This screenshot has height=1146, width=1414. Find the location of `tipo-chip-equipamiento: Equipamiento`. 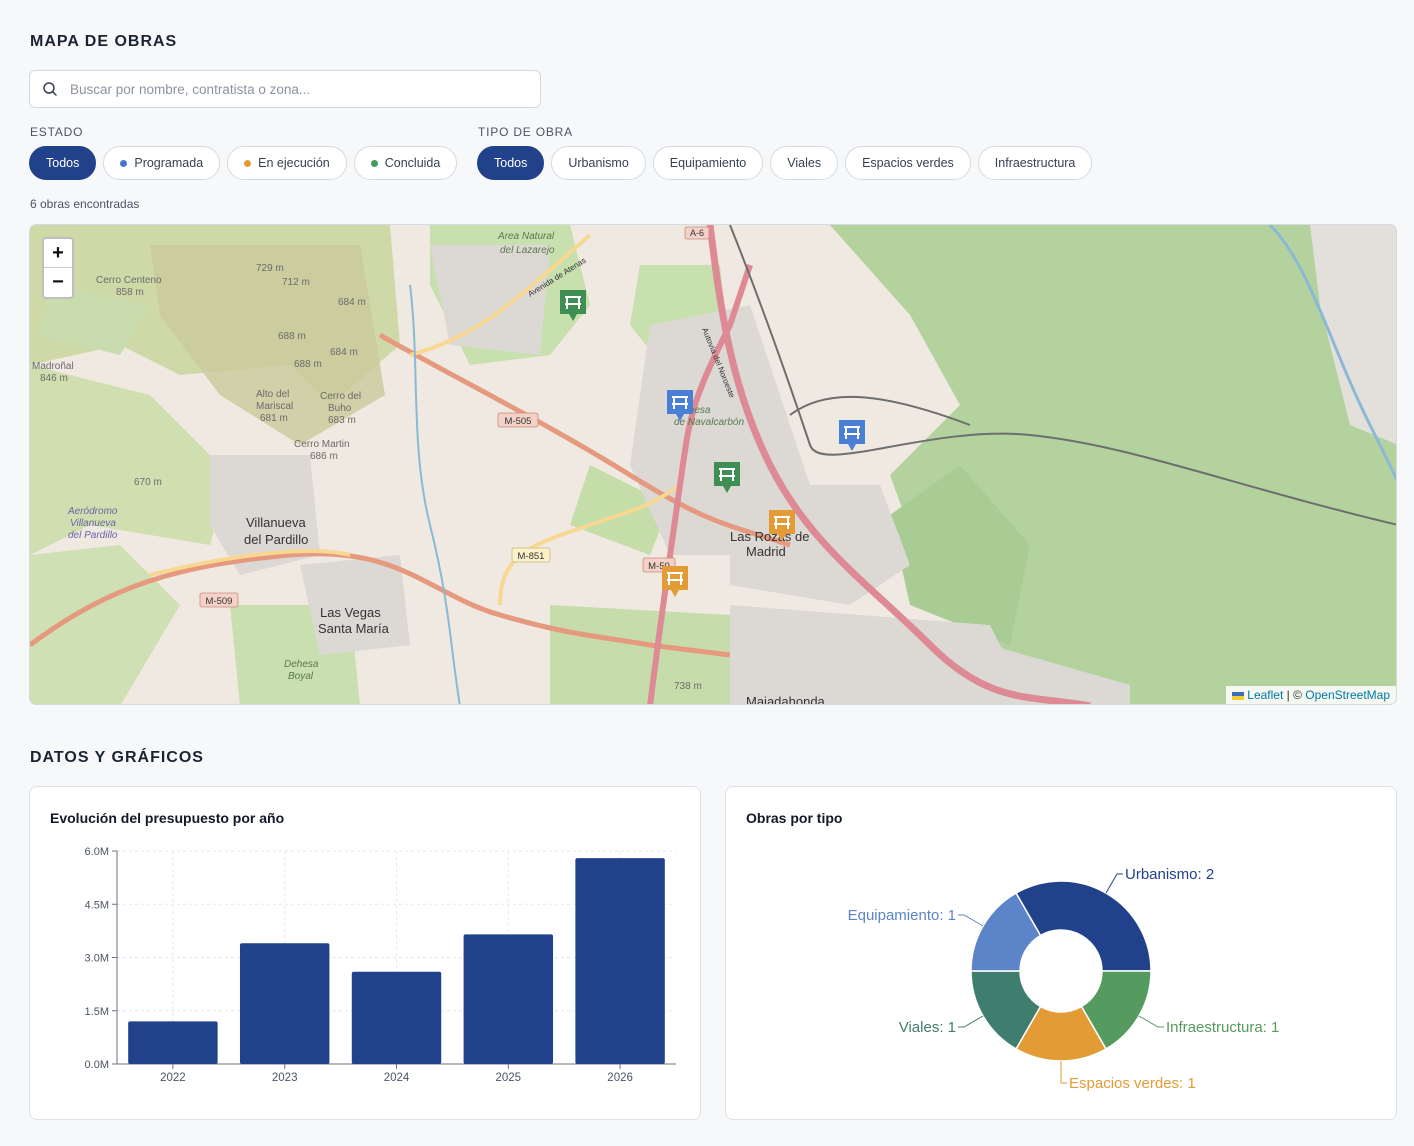

tipo-chip-equipamiento: Equipamiento is located at coordinates (708, 163).